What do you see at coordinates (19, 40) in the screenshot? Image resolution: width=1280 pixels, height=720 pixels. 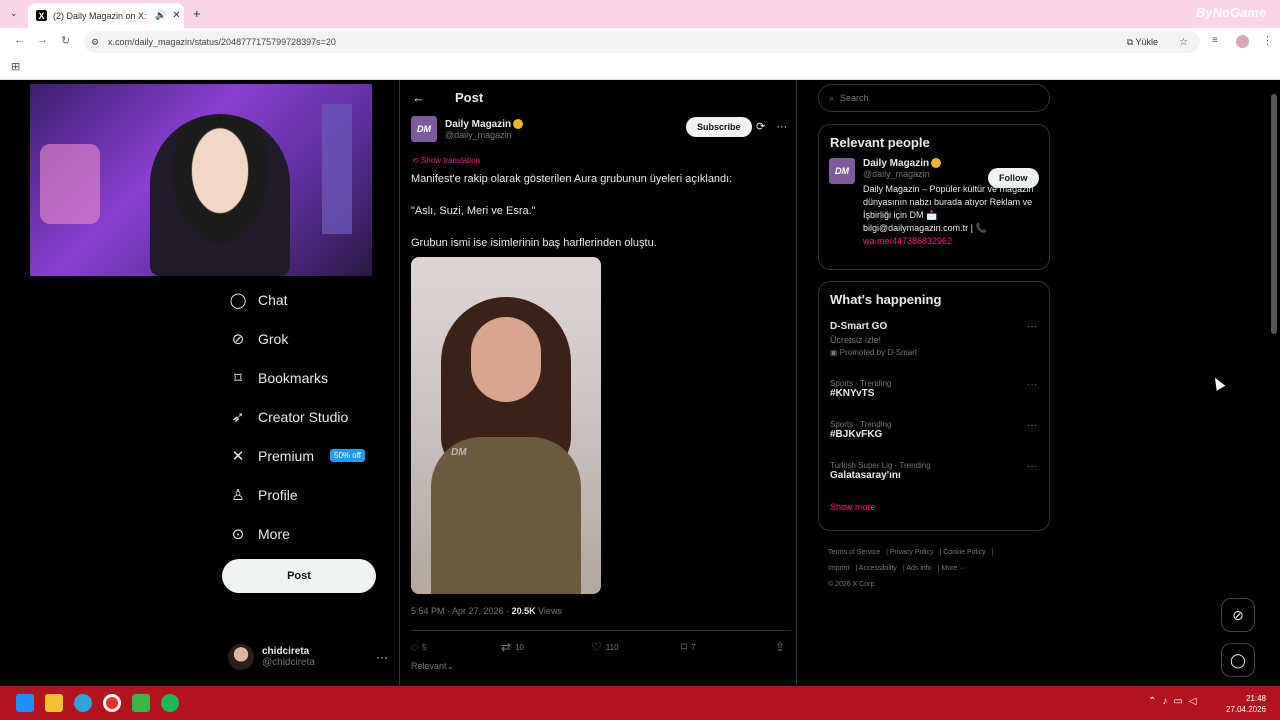 I see `back-icon: ←` at bounding box center [19, 40].